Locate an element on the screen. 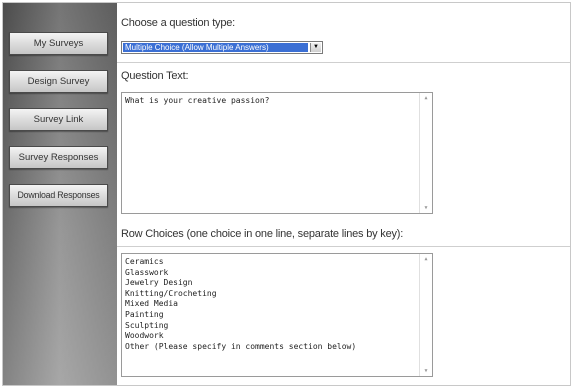 The image size is (574, 389). dropdown-arrow-icon: ▼ is located at coordinates (315, 47).